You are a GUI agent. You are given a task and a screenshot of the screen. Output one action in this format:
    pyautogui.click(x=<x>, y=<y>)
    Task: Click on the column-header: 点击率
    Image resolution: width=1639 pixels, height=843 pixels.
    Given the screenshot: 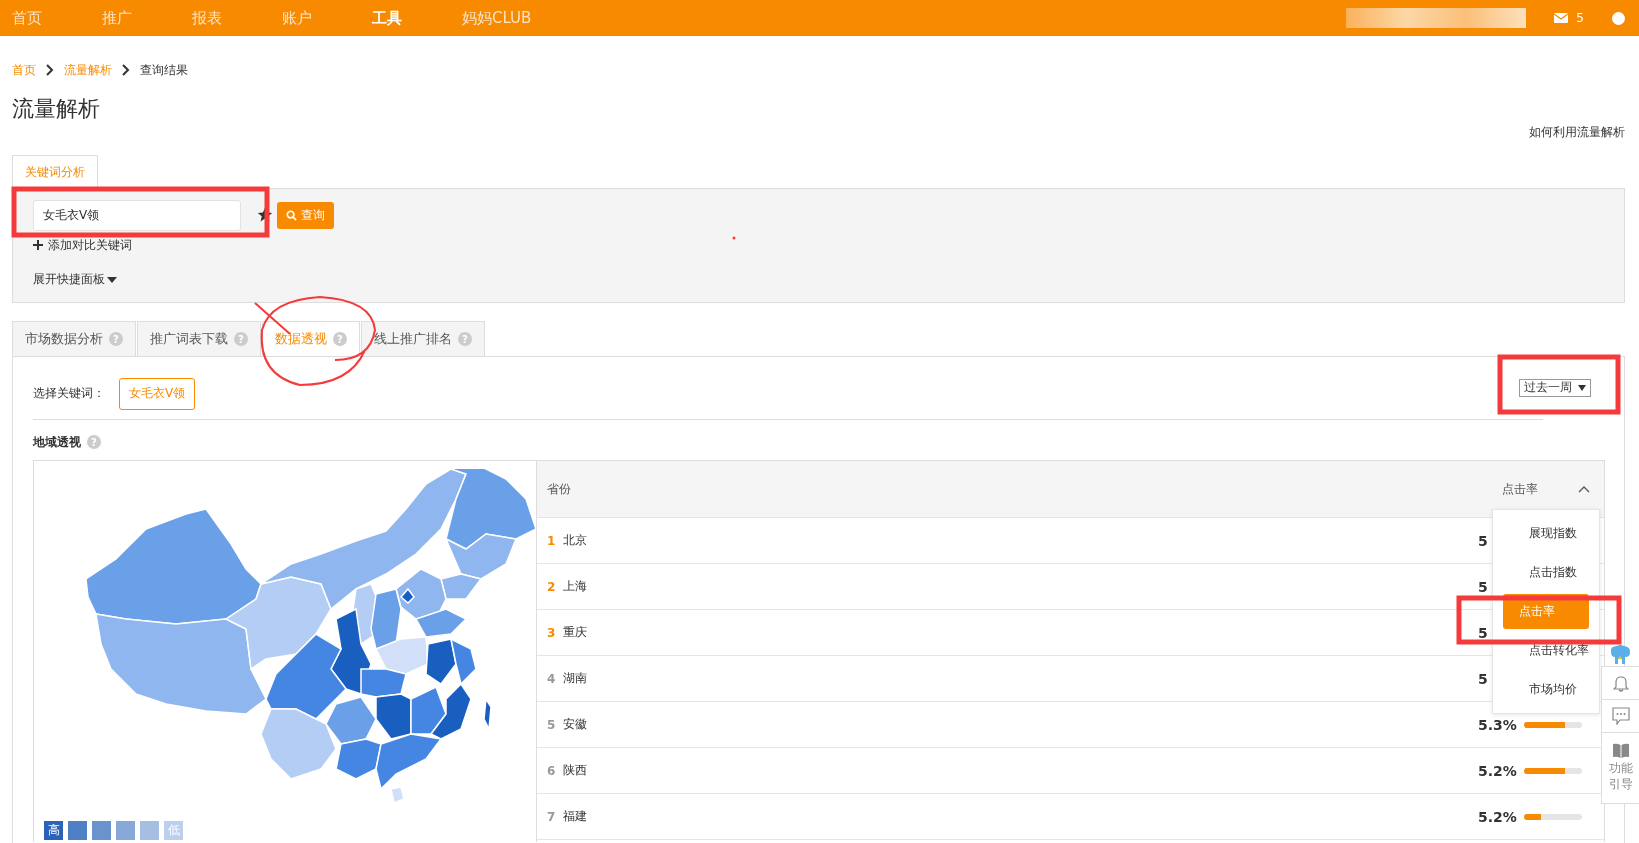 What is the action you would take?
    pyautogui.click(x=1520, y=489)
    